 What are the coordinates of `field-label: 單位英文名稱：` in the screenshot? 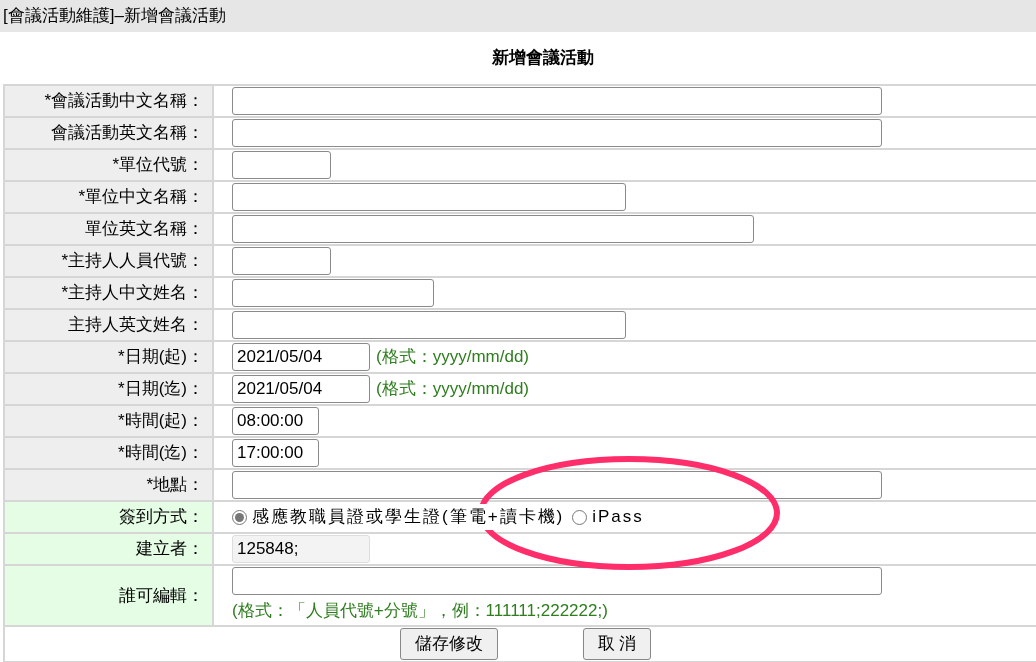 It's located at (108, 229).